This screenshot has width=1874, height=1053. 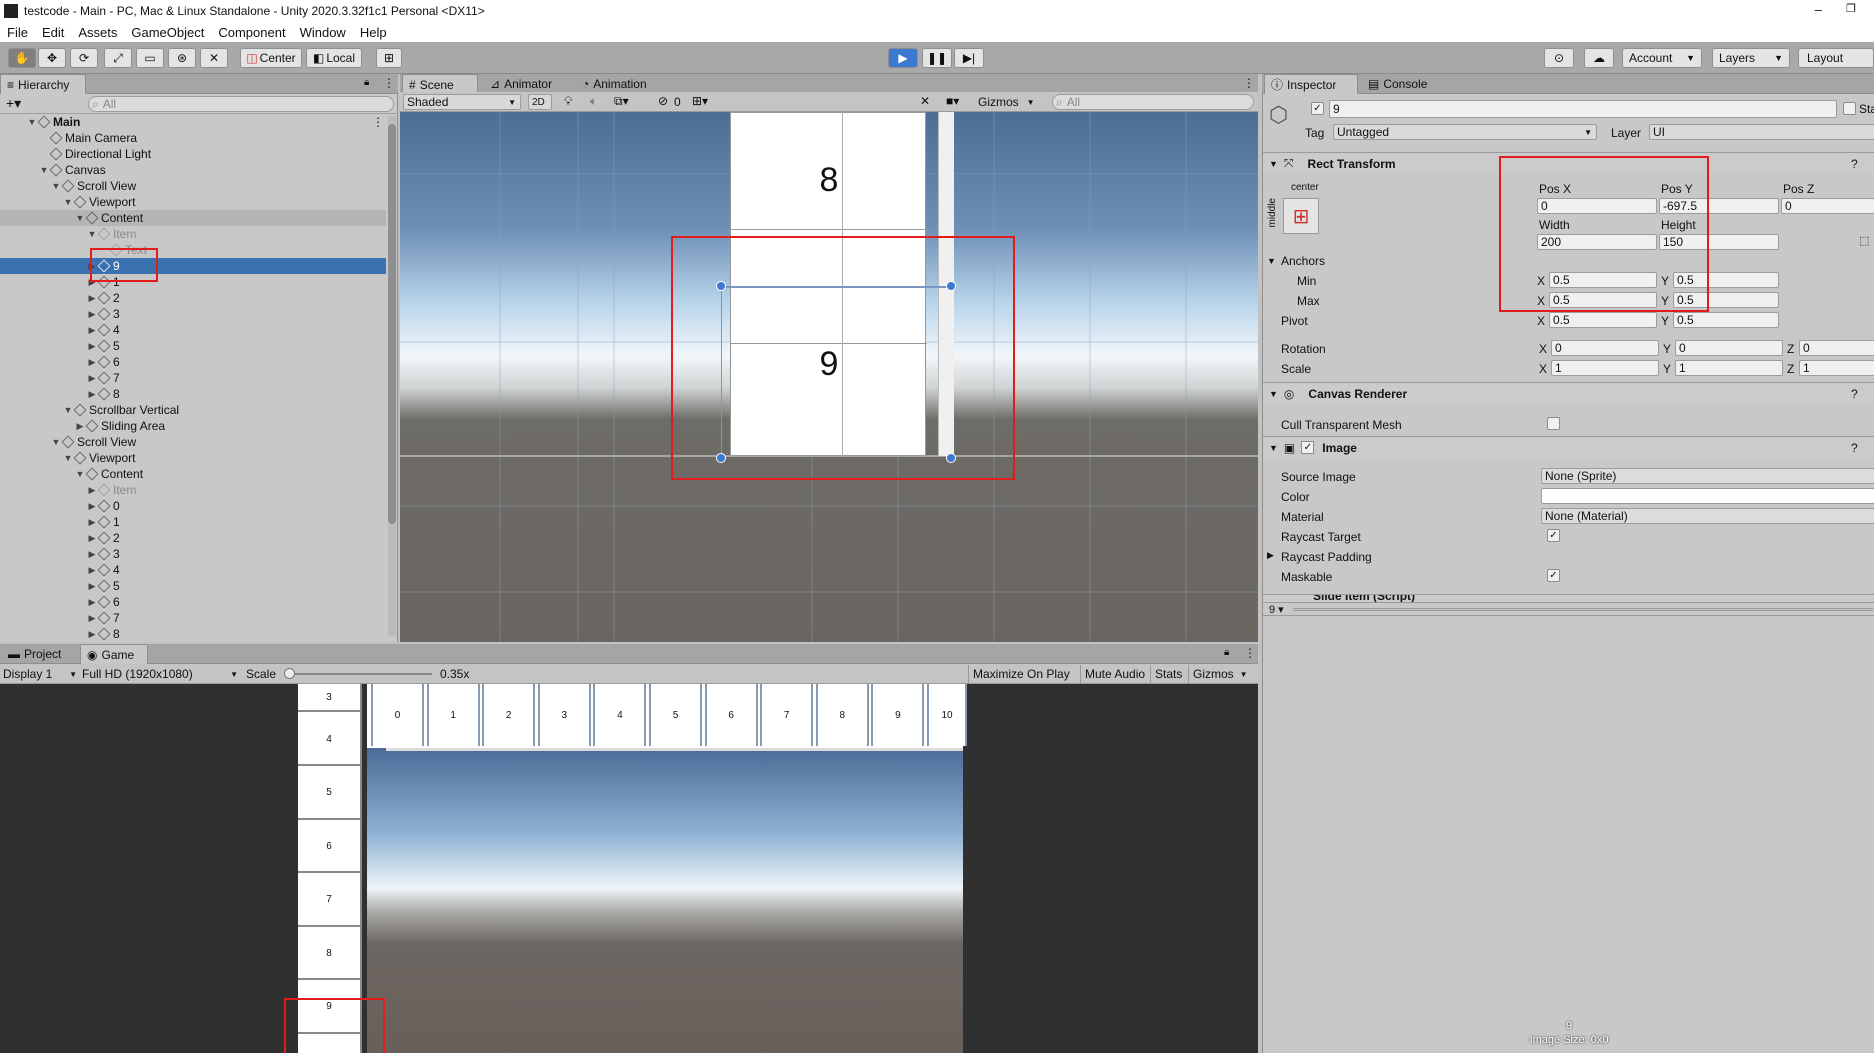 What do you see at coordinates (193, 170) in the screenshot?
I see `hierarchy-row: ▼ Canvas` at bounding box center [193, 170].